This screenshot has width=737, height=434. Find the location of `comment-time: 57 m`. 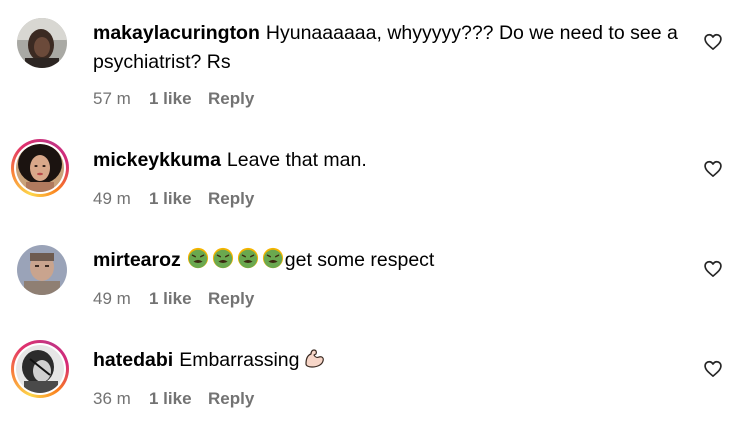

comment-time: 57 m is located at coordinates (121, 99).